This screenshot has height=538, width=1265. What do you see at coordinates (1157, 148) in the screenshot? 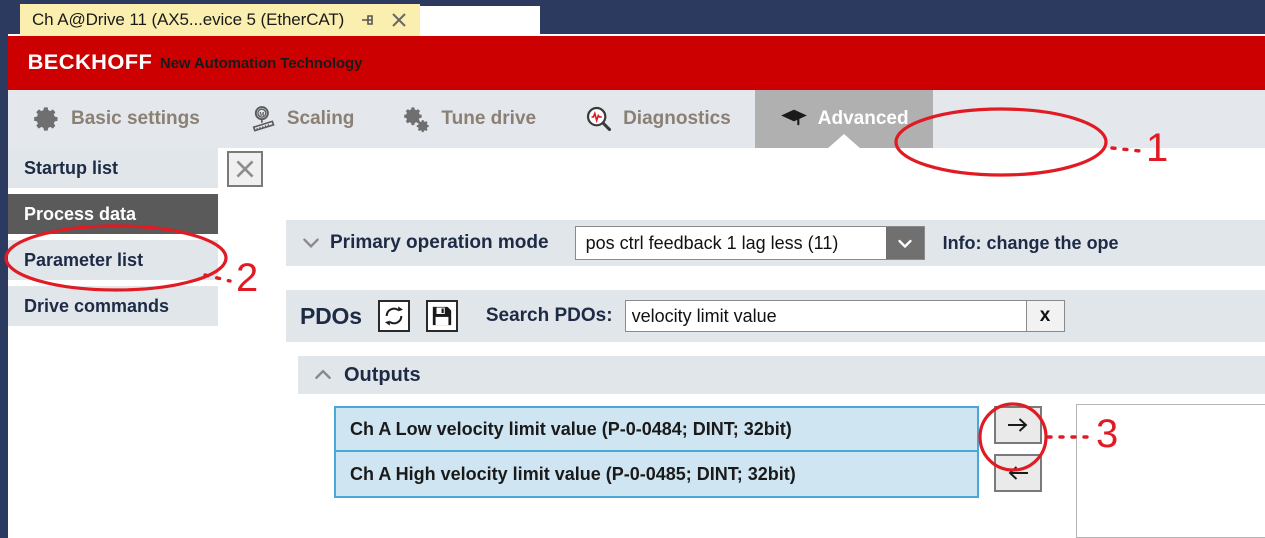
I see `annotation-number-1: 1` at bounding box center [1157, 148].